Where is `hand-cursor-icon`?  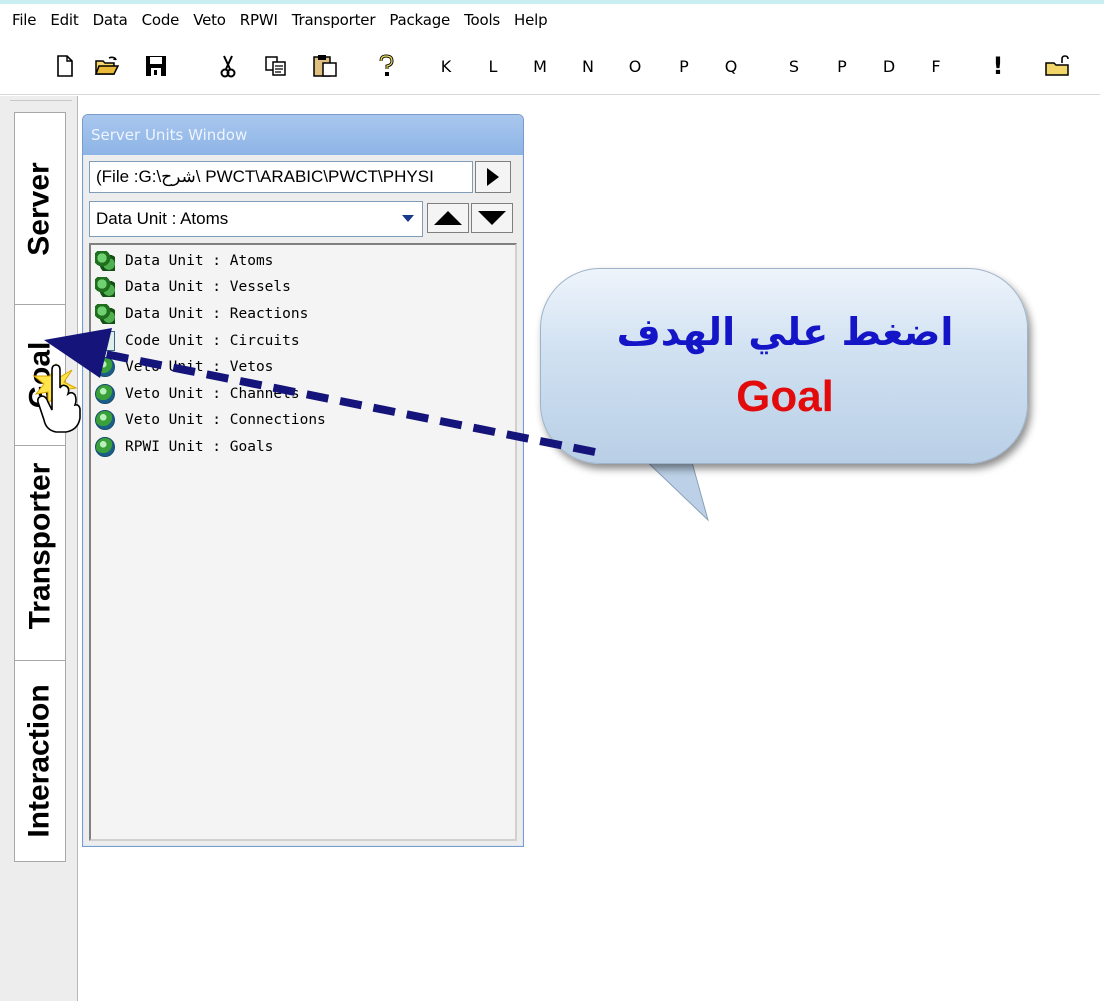
hand-cursor-icon is located at coordinates (59, 398).